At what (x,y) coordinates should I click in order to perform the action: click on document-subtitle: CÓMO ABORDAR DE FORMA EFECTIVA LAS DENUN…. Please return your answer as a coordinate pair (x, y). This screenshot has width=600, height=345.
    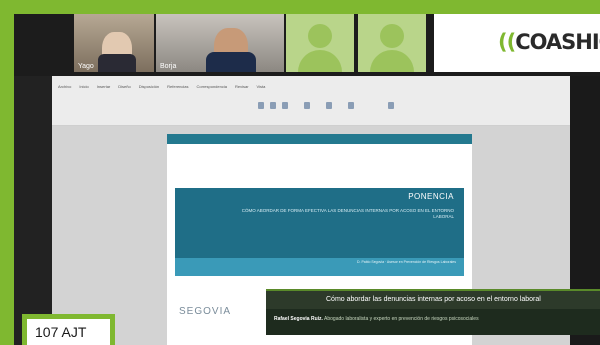
    Looking at the image, I should click on (347, 213).